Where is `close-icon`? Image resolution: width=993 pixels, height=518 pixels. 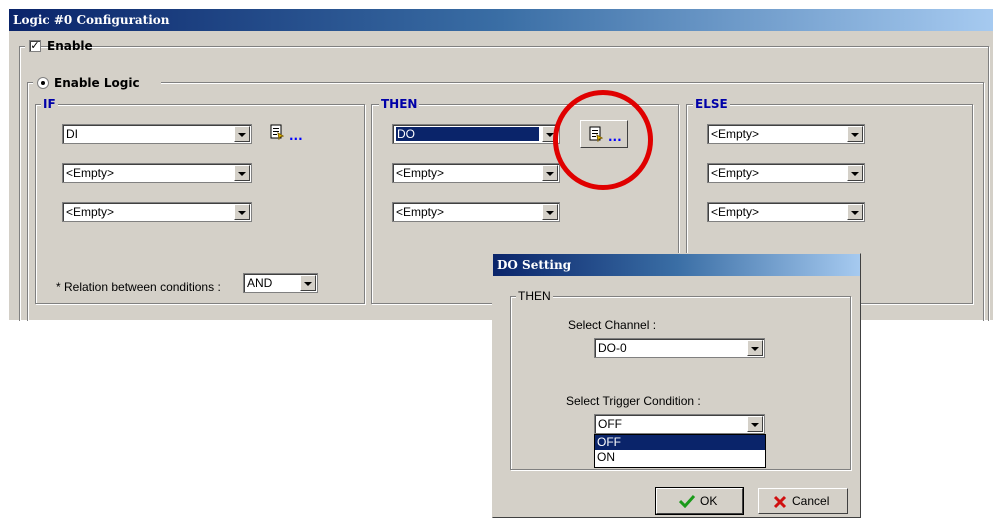
close-icon is located at coordinates (780, 502).